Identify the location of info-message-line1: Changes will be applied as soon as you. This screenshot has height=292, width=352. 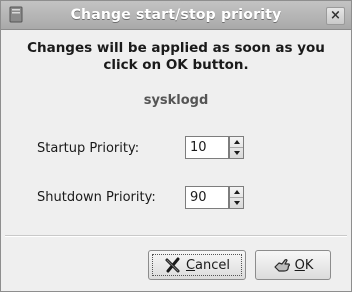
(176, 48).